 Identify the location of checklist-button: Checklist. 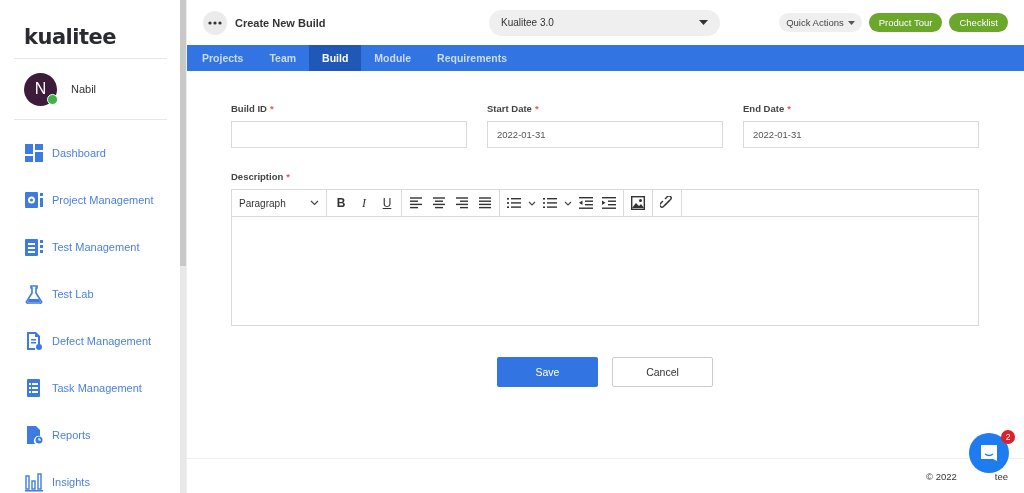
(978, 22).